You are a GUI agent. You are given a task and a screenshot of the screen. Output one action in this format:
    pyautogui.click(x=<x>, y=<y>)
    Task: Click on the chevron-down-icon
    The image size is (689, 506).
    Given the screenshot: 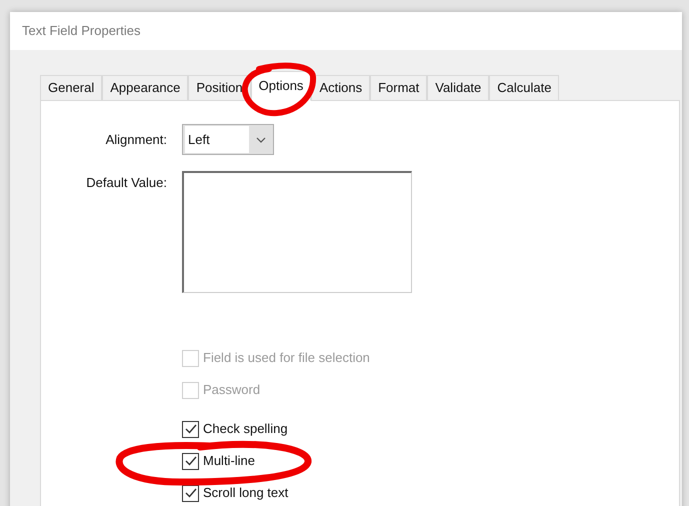 What is the action you would take?
    pyautogui.click(x=261, y=139)
    